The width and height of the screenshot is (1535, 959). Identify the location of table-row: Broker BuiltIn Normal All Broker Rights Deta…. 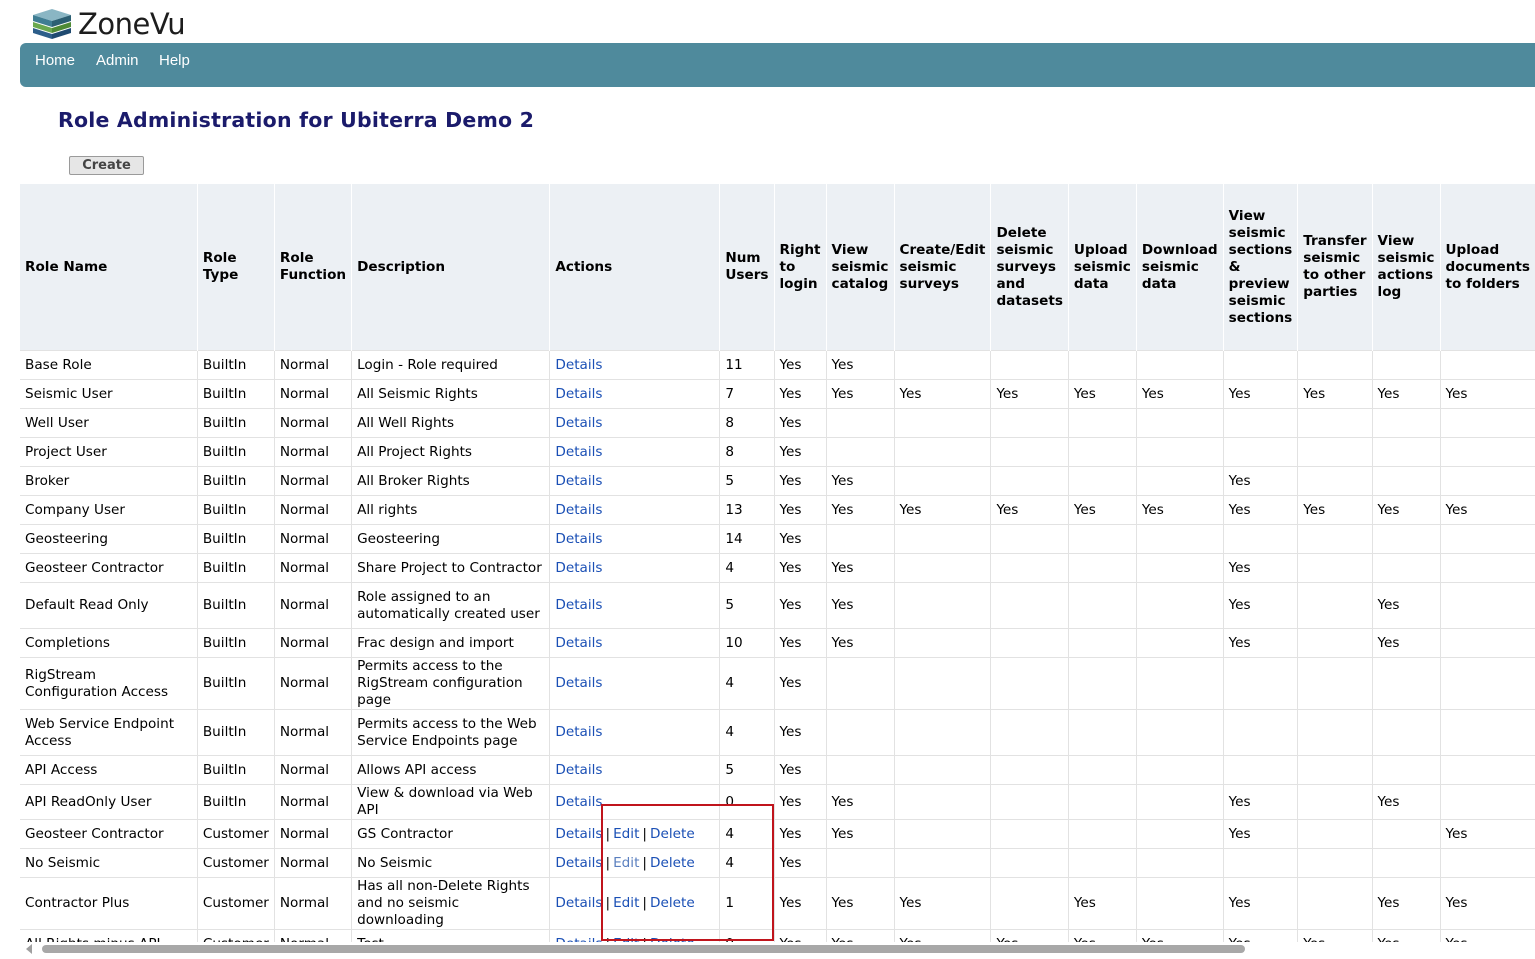
(777, 481).